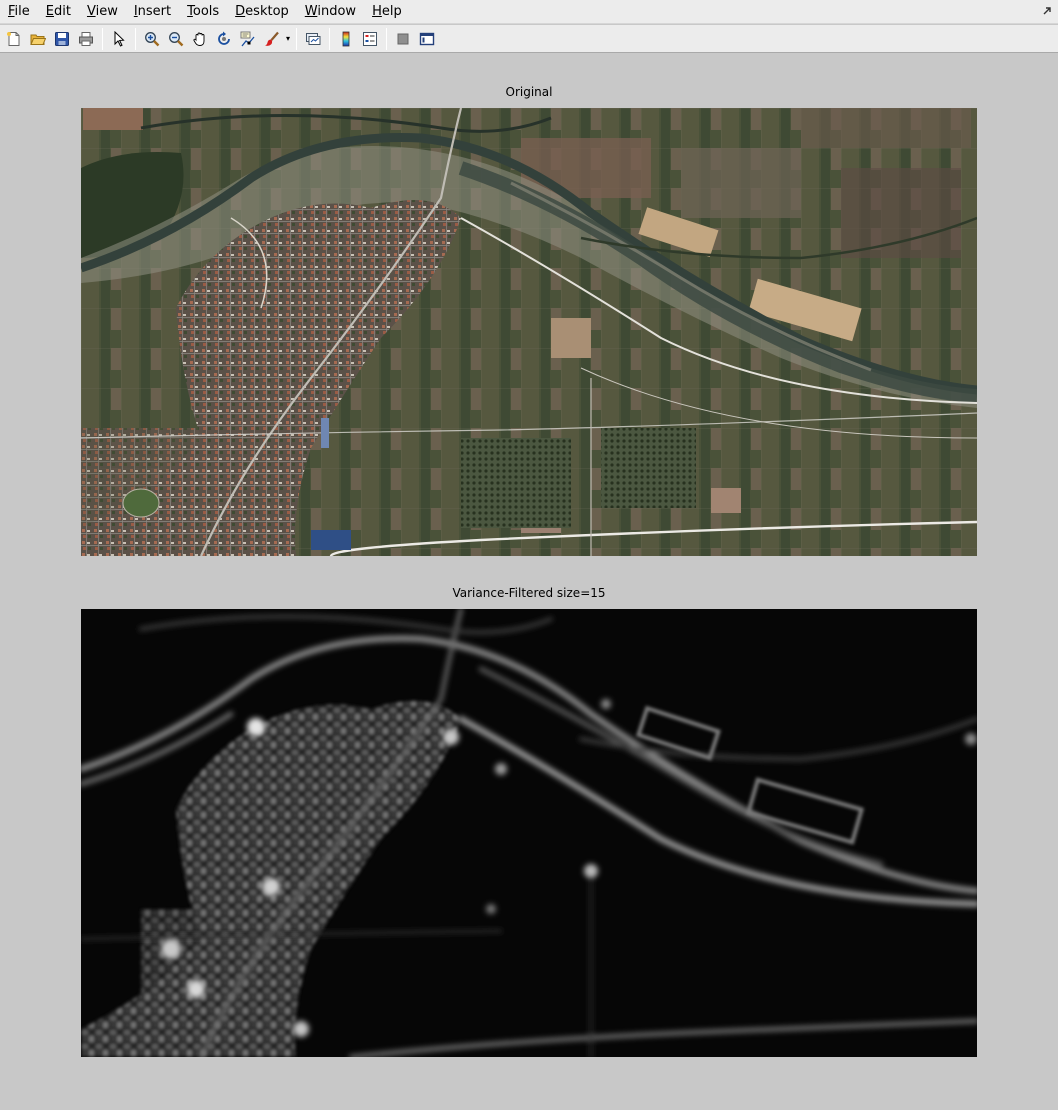  I want to click on new-figure-icon, so click(14, 39).